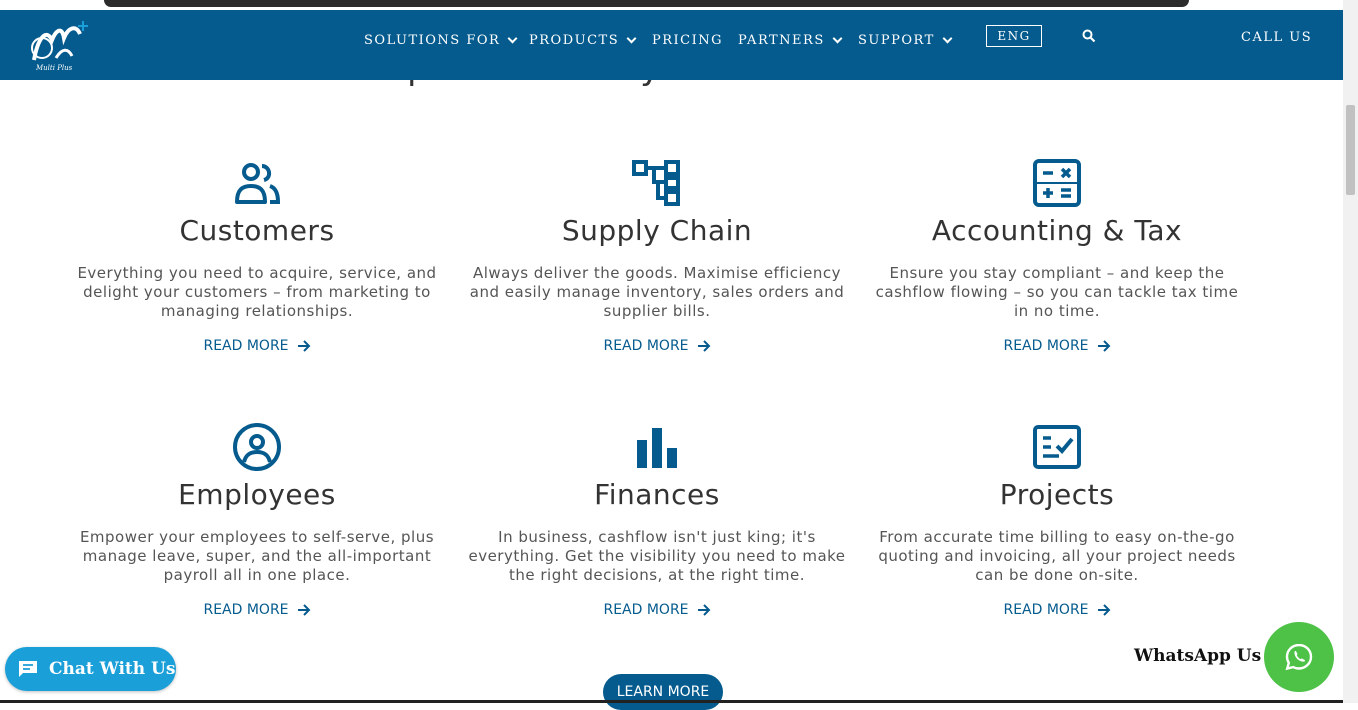  I want to click on learn-more-button: LEARN MORE, so click(663, 692).